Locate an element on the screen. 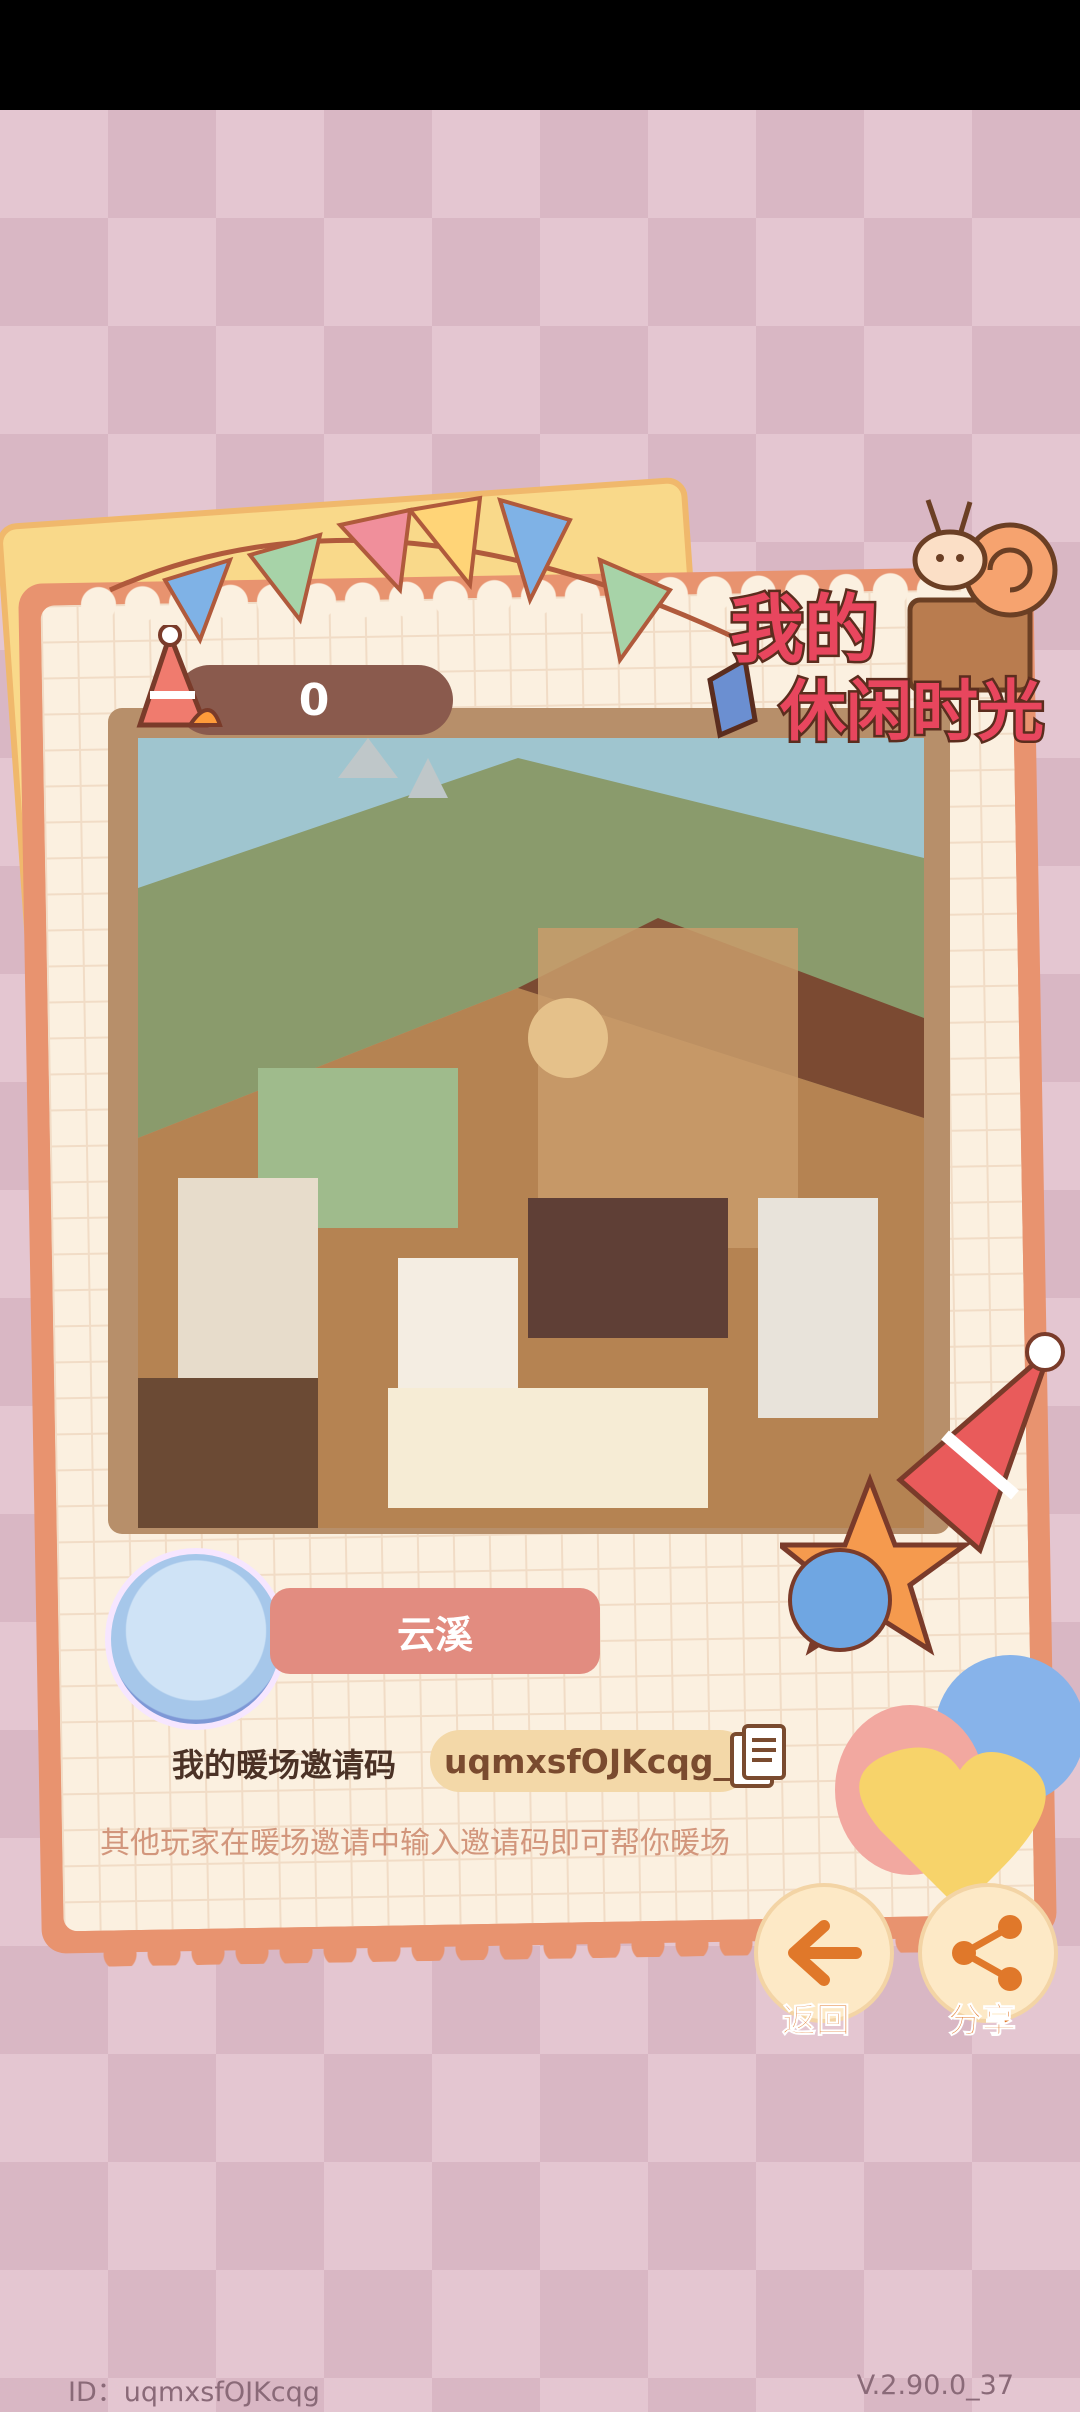 The width and height of the screenshot is (1080, 2412). title-line-2: 休闲时光 is located at coordinates (912, 712).